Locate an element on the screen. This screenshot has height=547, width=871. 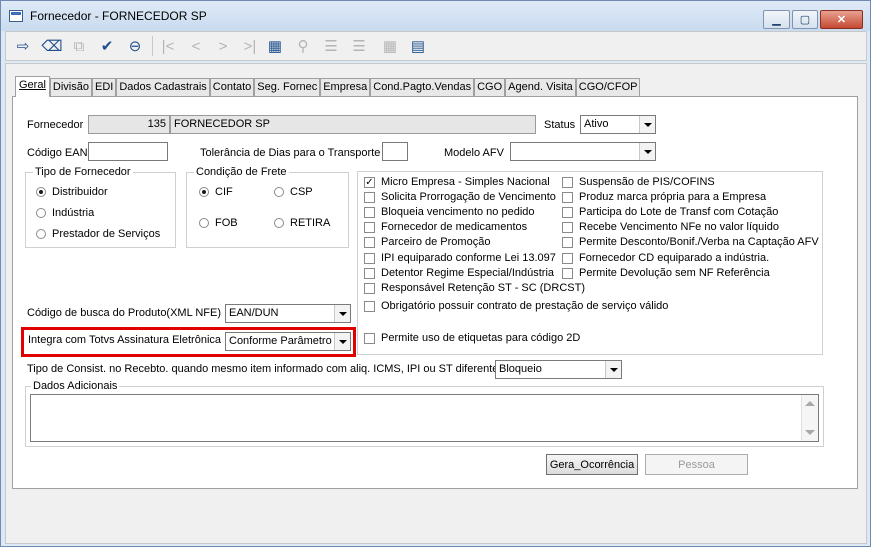
tab-dados-cadastrais: Dados Cadastrais is located at coordinates (163, 87).